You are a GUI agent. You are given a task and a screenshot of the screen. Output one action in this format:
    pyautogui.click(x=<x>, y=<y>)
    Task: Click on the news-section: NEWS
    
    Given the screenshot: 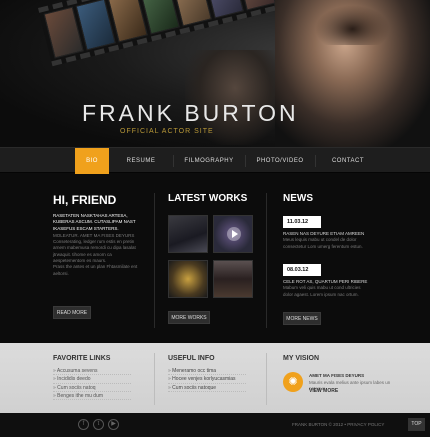 What is the action you would take?
    pyautogui.click(x=298, y=198)
    